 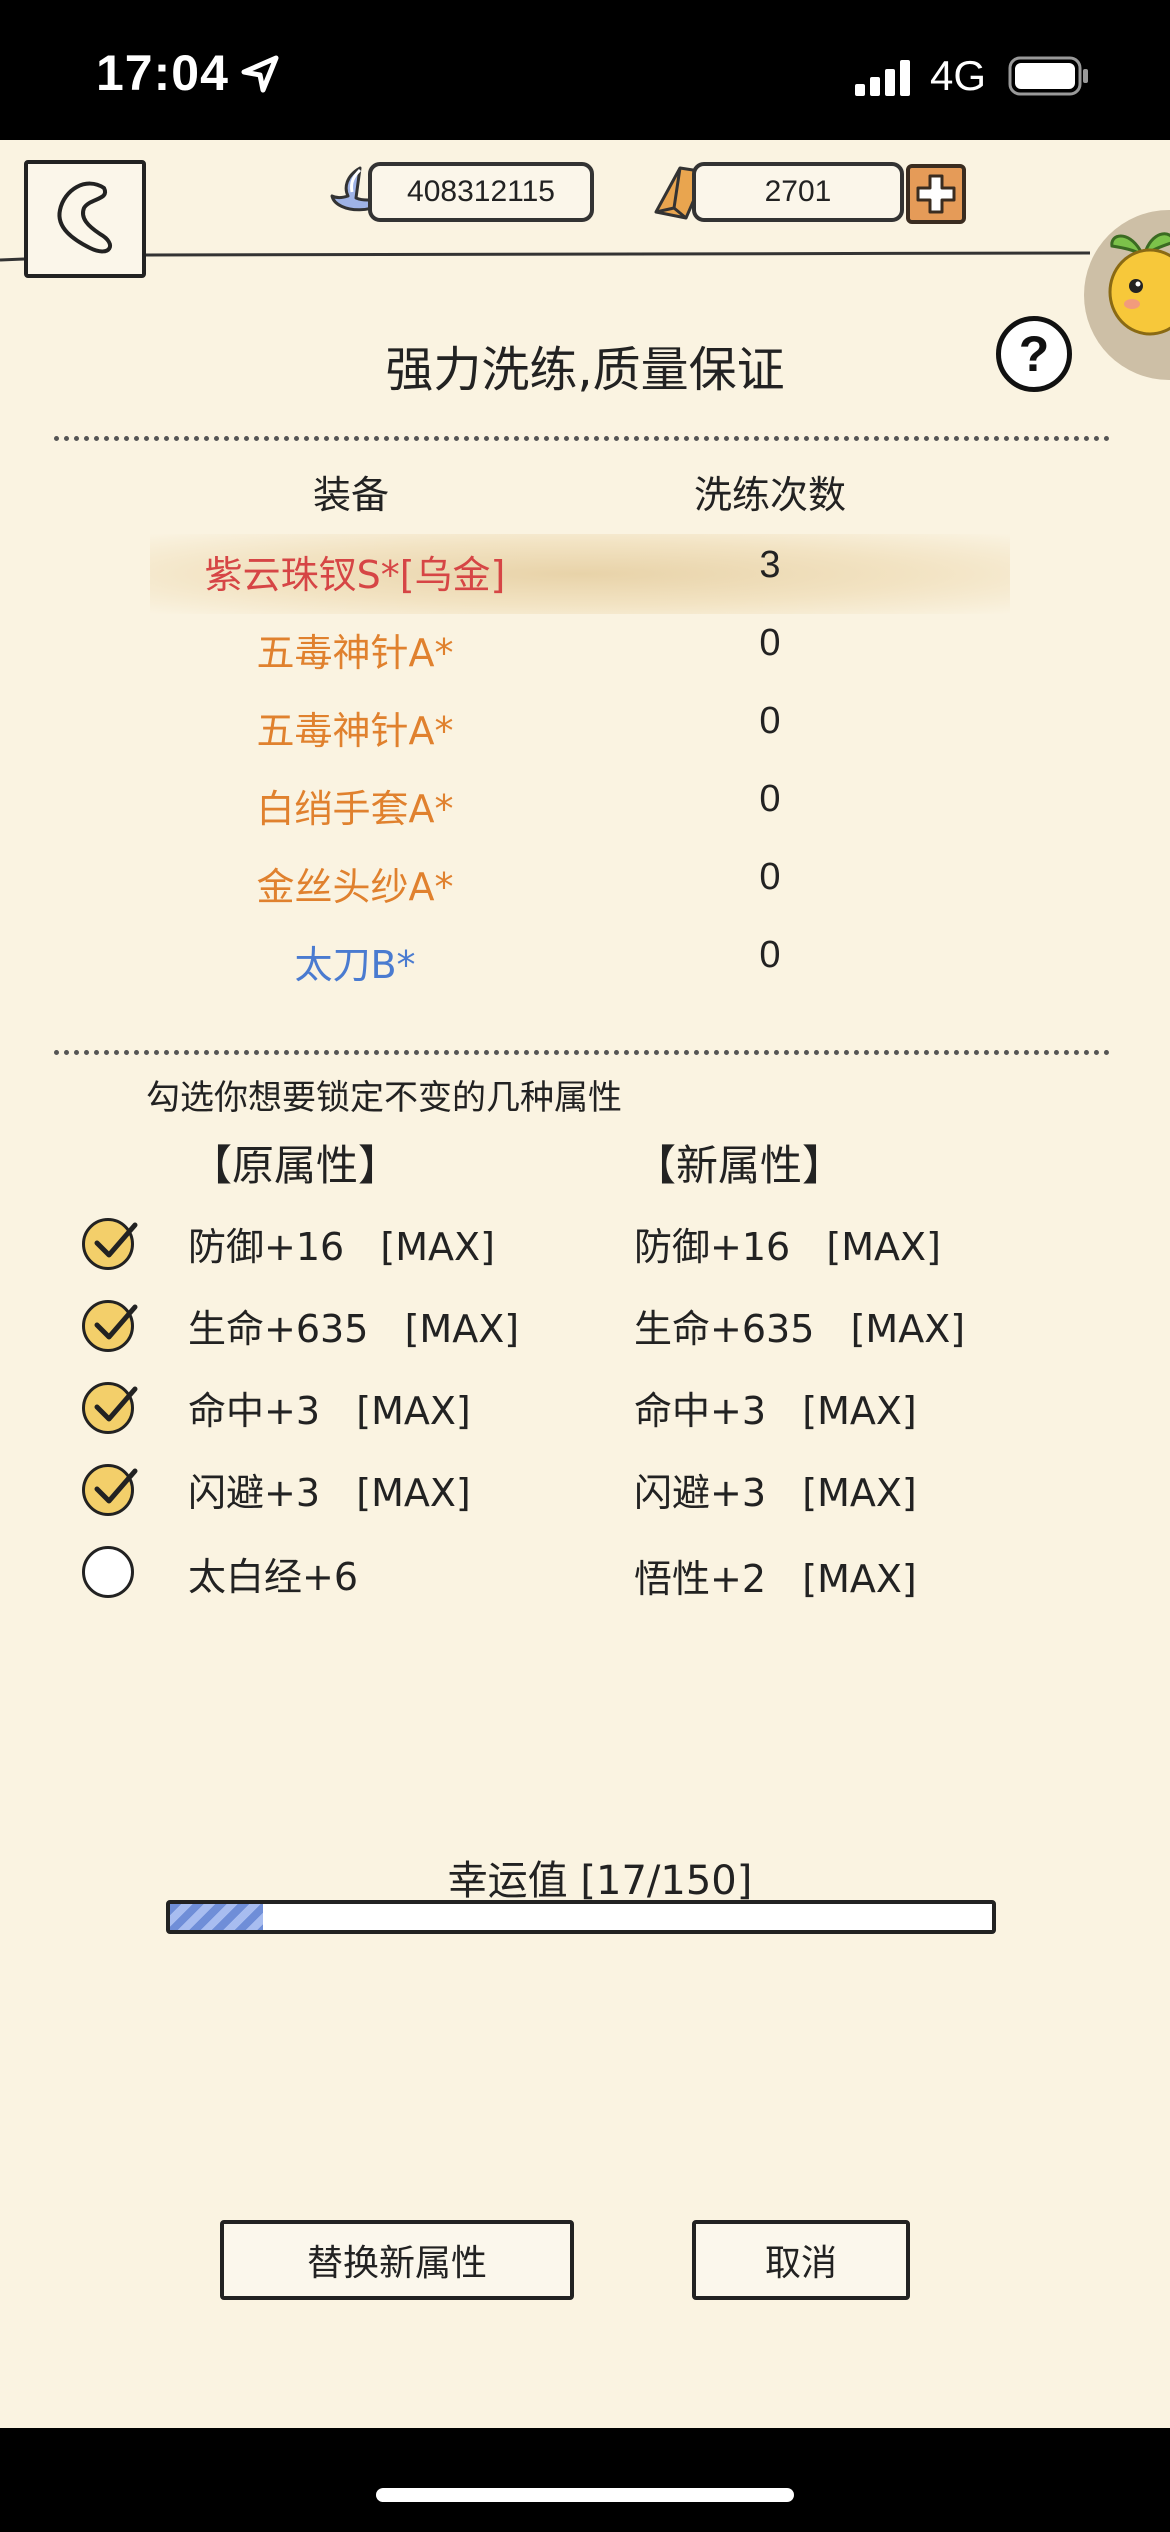 I want to click on old-attribute: 闪避+3 [MAX], so click(x=329, y=1493).